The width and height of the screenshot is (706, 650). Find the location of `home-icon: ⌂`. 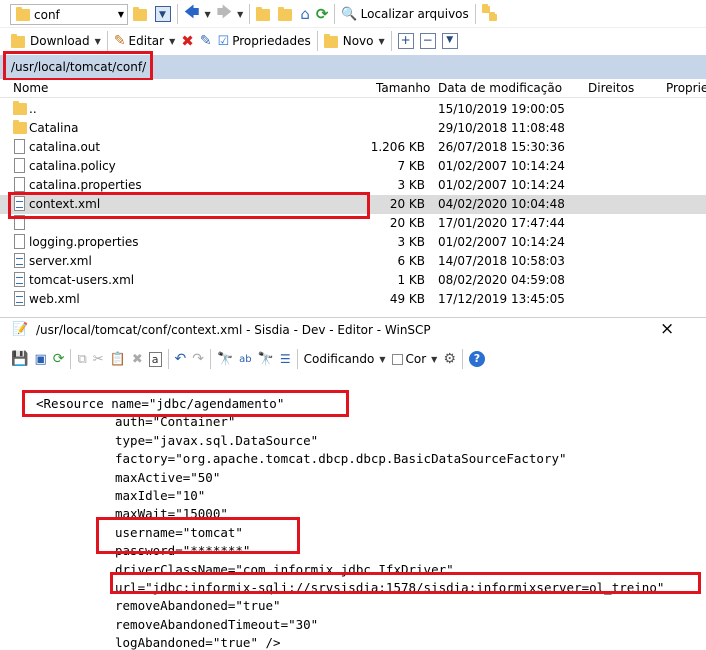

home-icon: ⌂ is located at coordinates (305, 14).